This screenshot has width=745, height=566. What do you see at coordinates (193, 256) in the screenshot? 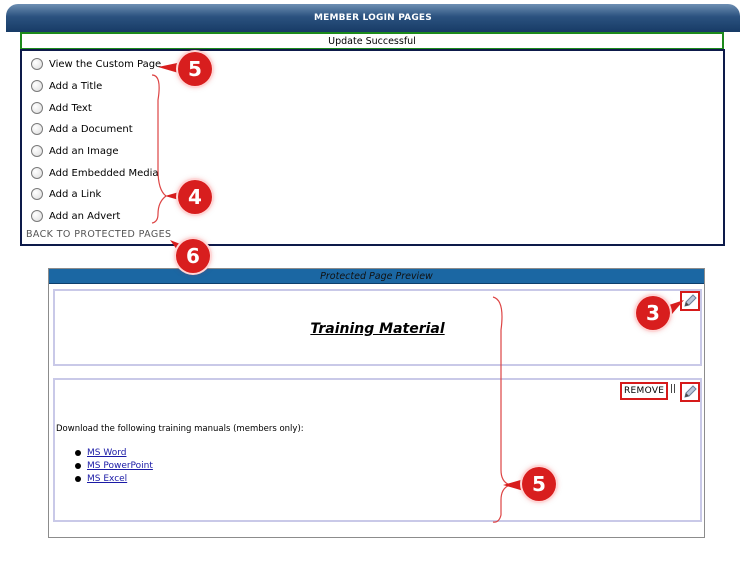
I see `callout-marker: 6` at bounding box center [193, 256].